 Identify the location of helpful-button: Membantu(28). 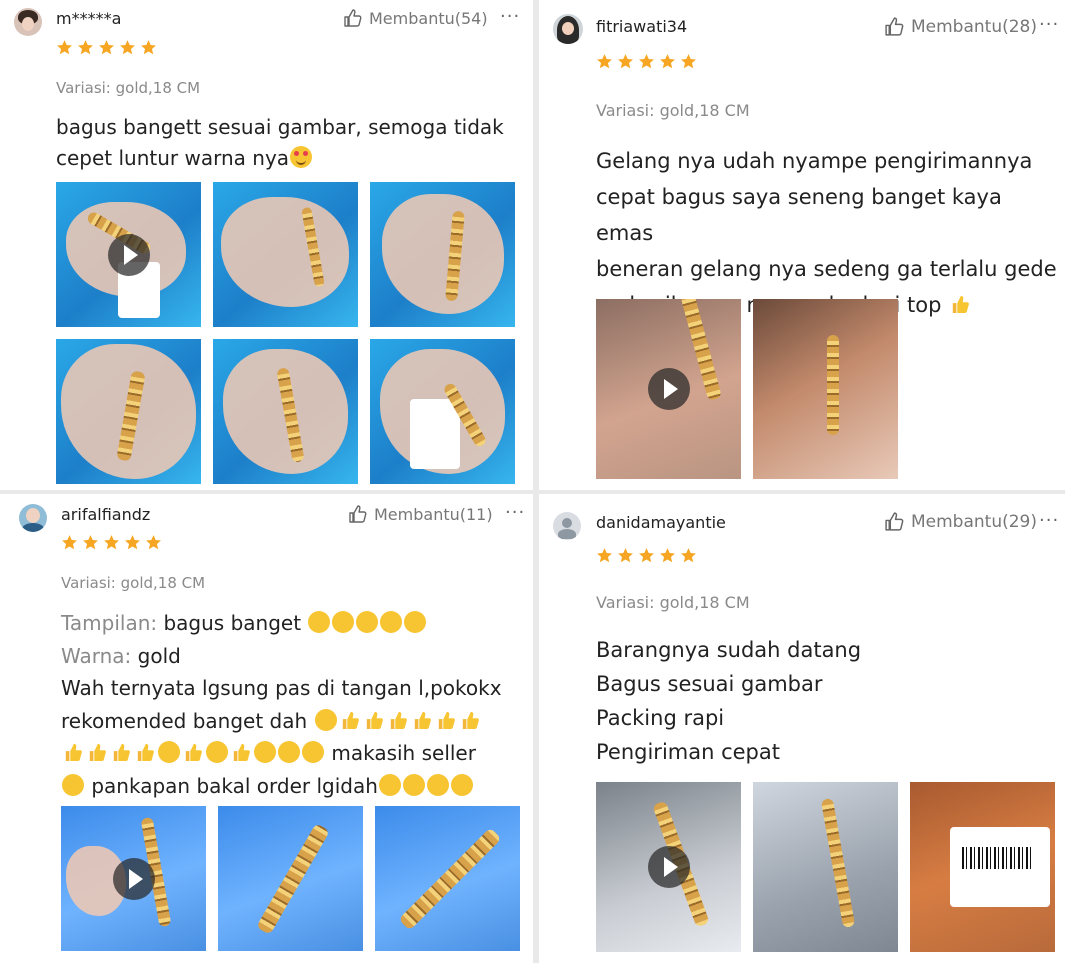
(960, 26).